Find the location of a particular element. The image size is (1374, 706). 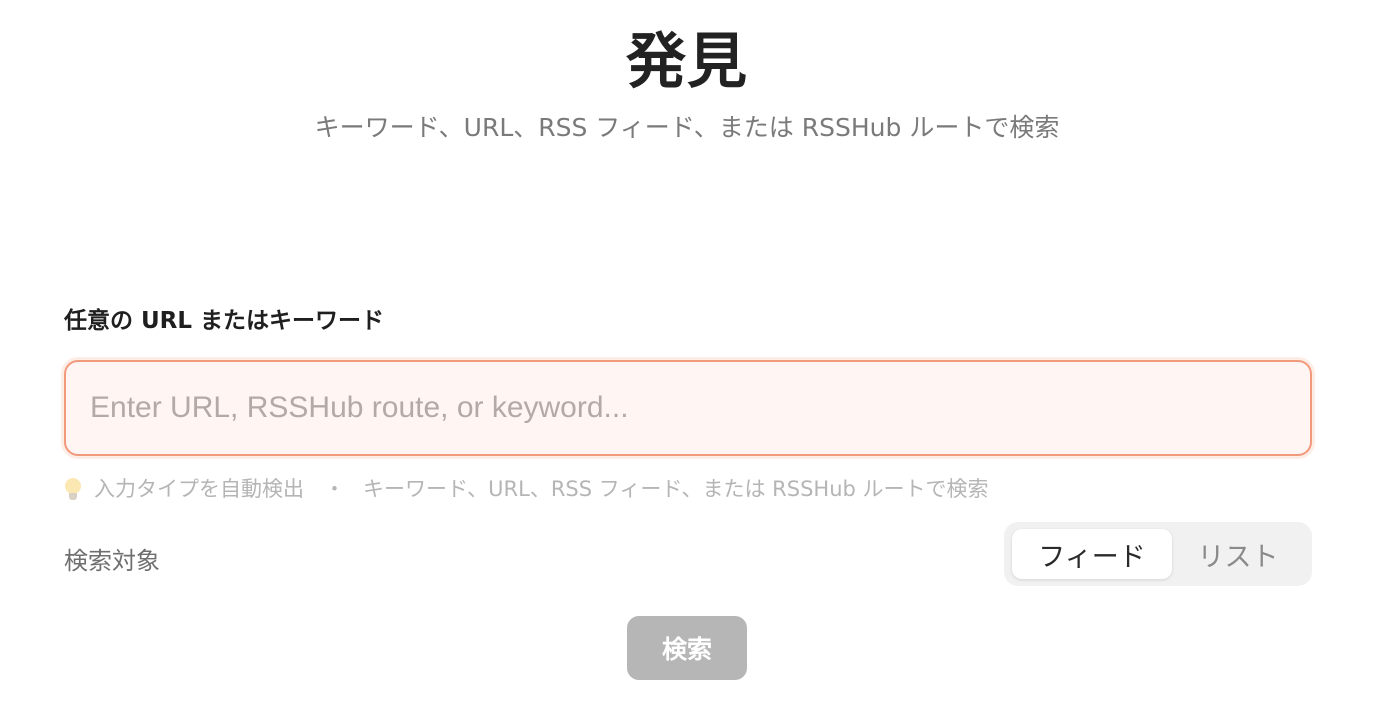

submit-area: 検索 is located at coordinates (687, 648).